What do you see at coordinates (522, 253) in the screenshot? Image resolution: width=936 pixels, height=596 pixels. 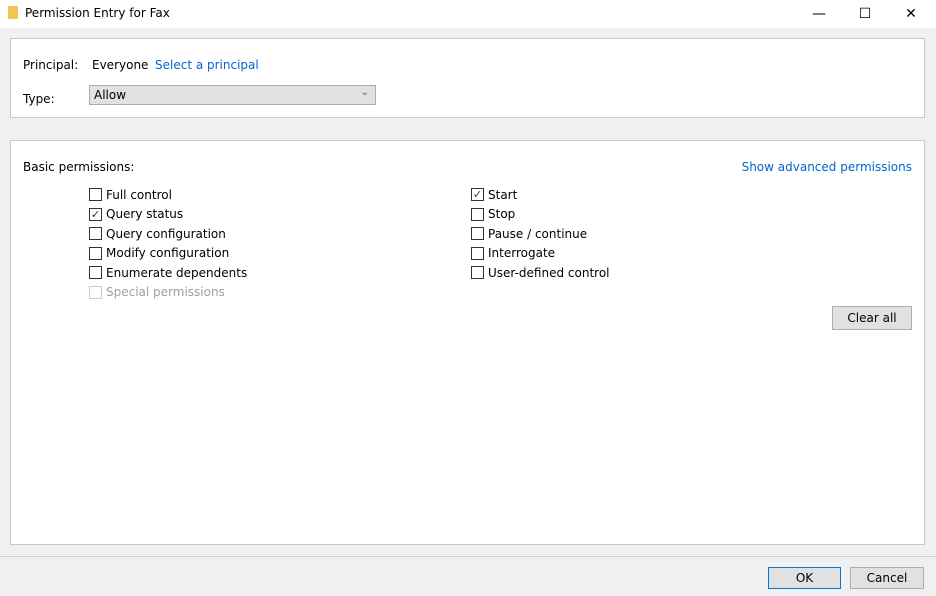 I see `permission-label: Interrogate` at bounding box center [522, 253].